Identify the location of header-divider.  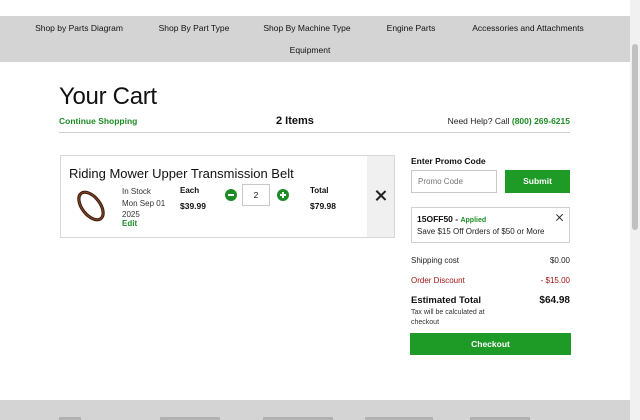
(314, 132).